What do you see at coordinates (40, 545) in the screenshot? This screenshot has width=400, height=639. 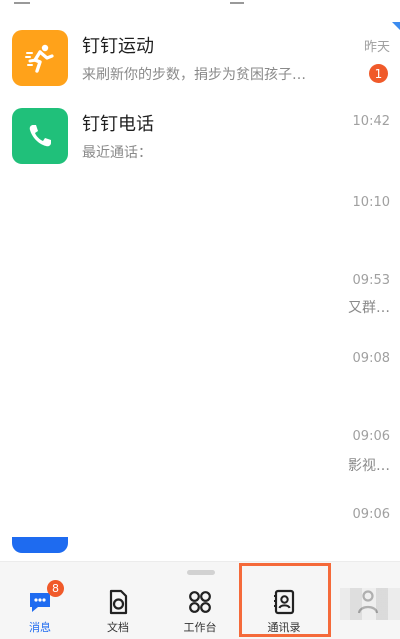 I see `partial-avatar` at bounding box center [40, 545].